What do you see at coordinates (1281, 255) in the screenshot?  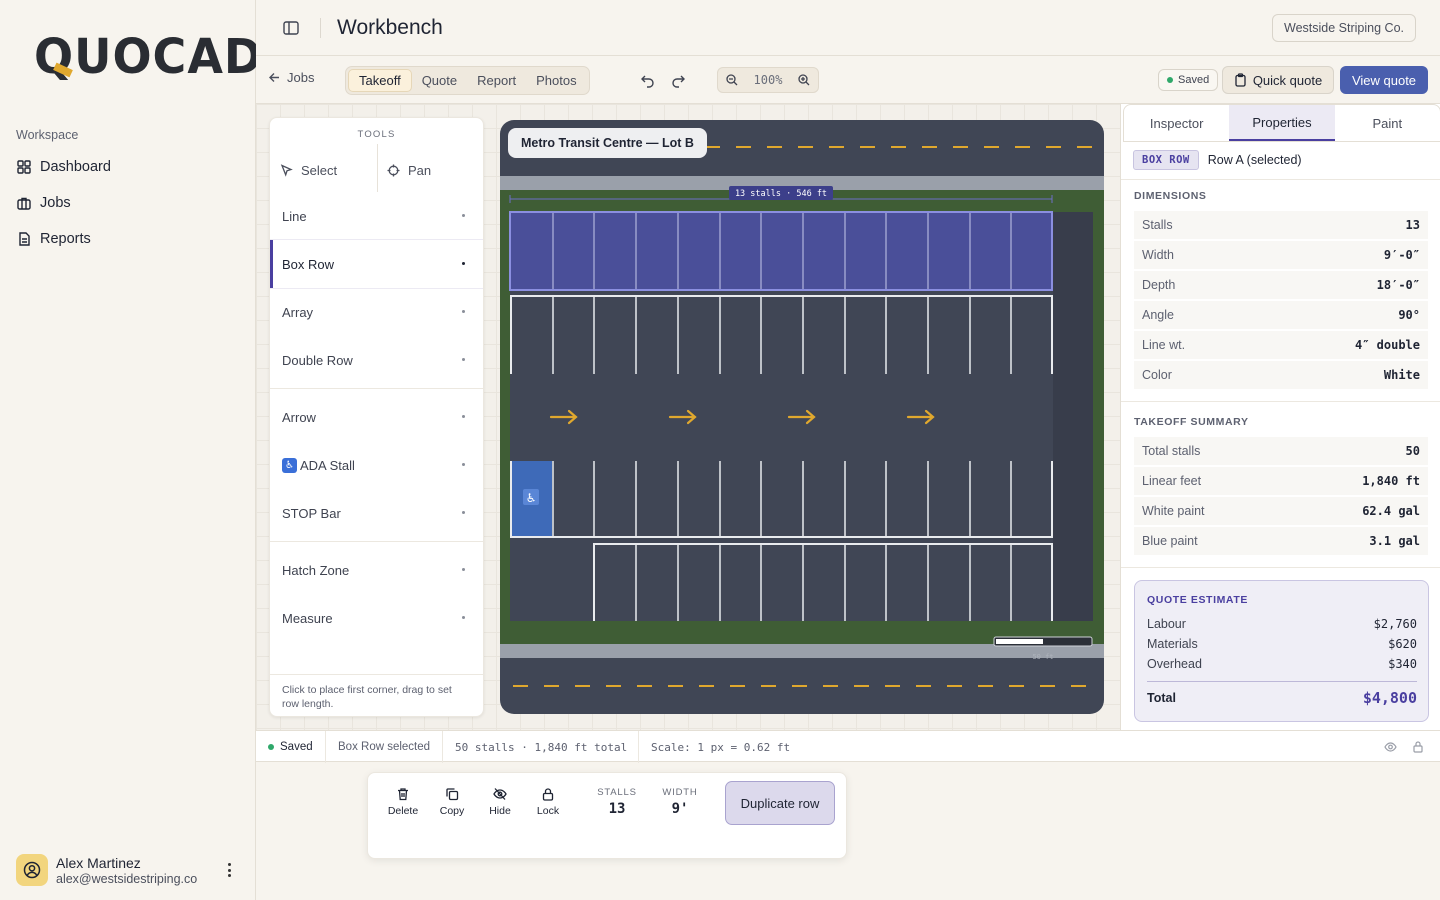 I see `prop-width: Width 9′-0″` at bounding box center [1281, 255].